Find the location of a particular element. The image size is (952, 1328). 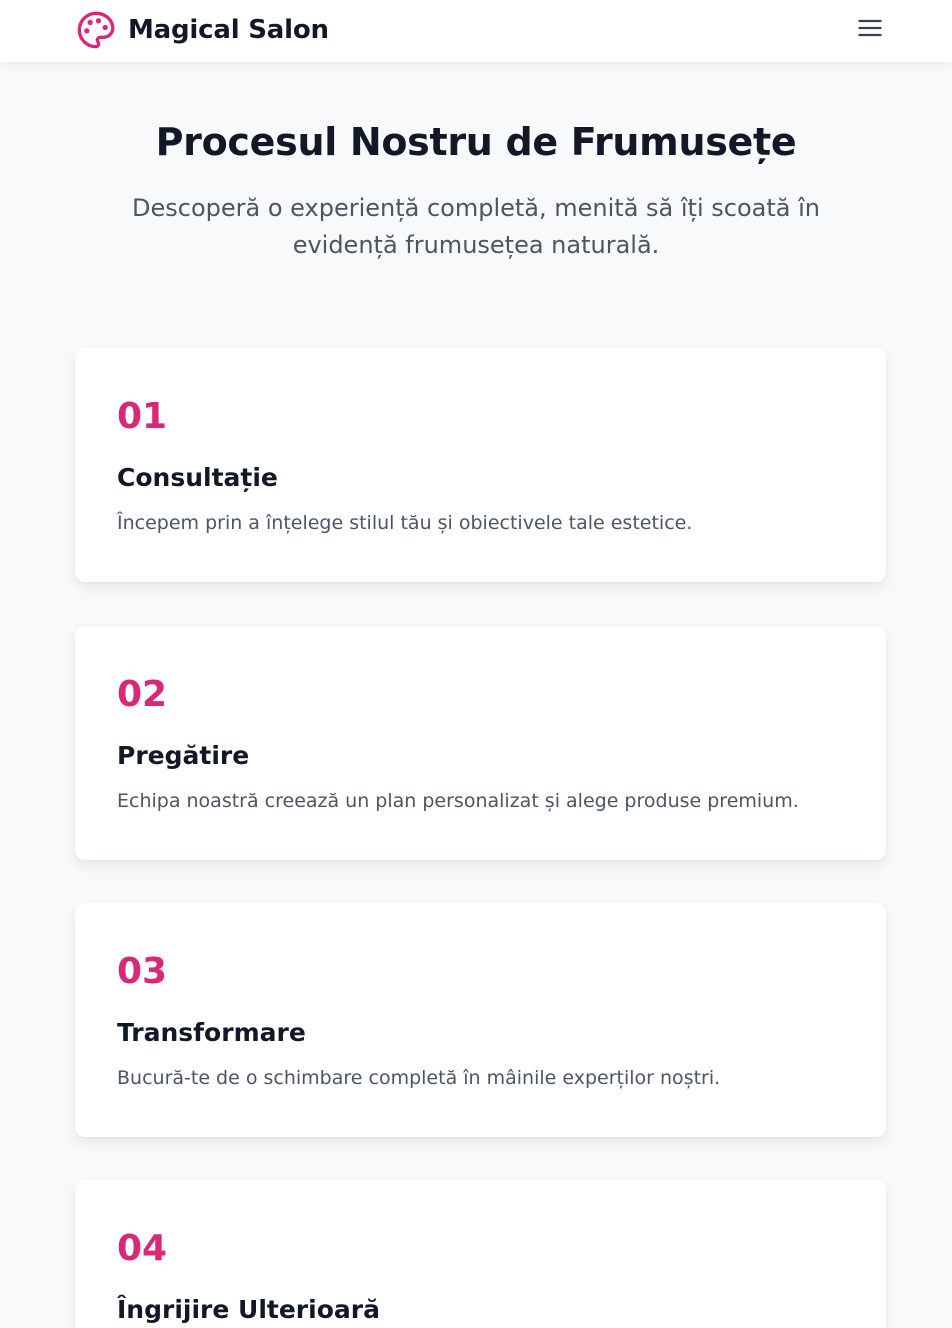

section-title: Procesul Nostru de Frumusețe is located at coordinates (476, 142).